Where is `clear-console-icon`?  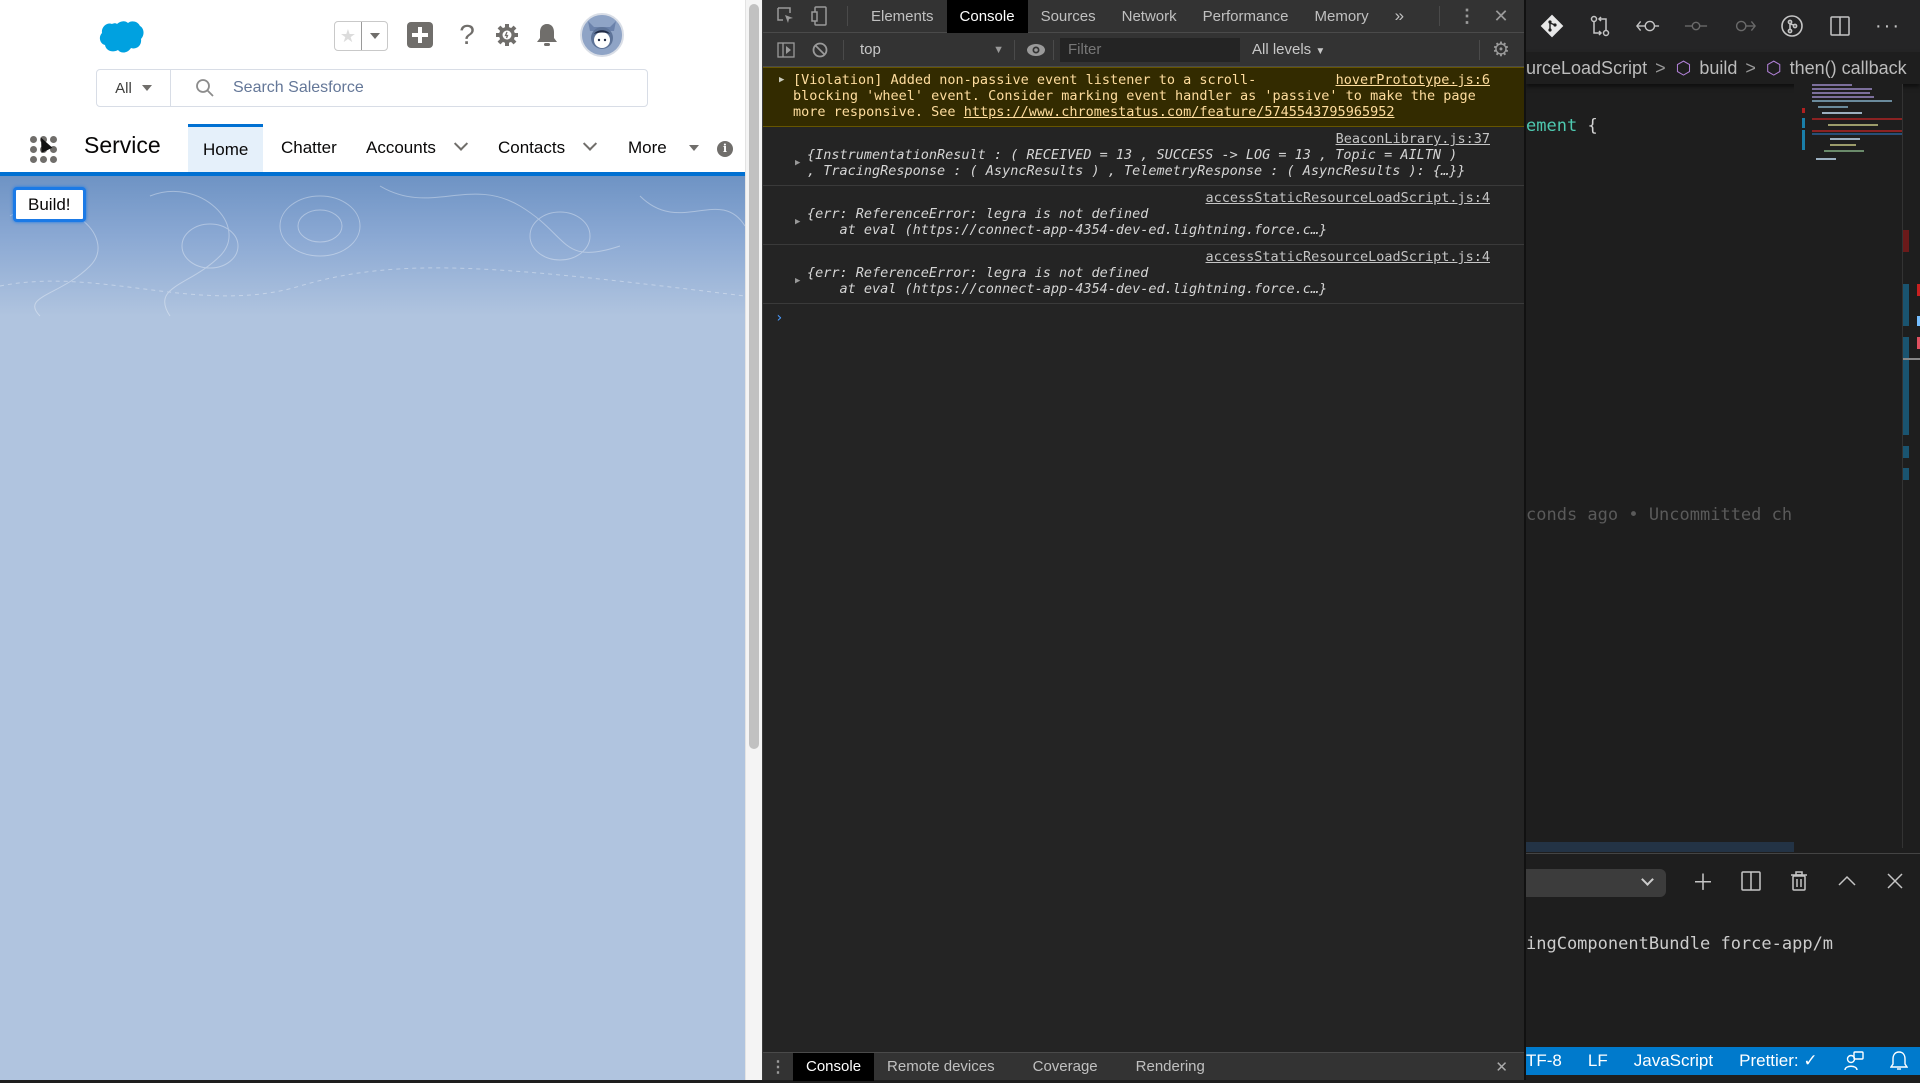 clear-console-icon is located at coordinates (820, 49).